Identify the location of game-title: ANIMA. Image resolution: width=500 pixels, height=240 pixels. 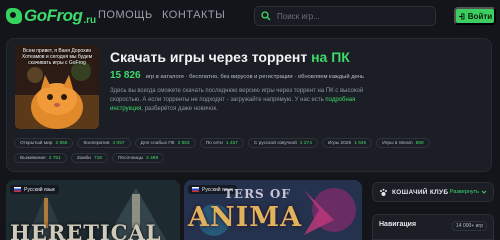
(245, 217).